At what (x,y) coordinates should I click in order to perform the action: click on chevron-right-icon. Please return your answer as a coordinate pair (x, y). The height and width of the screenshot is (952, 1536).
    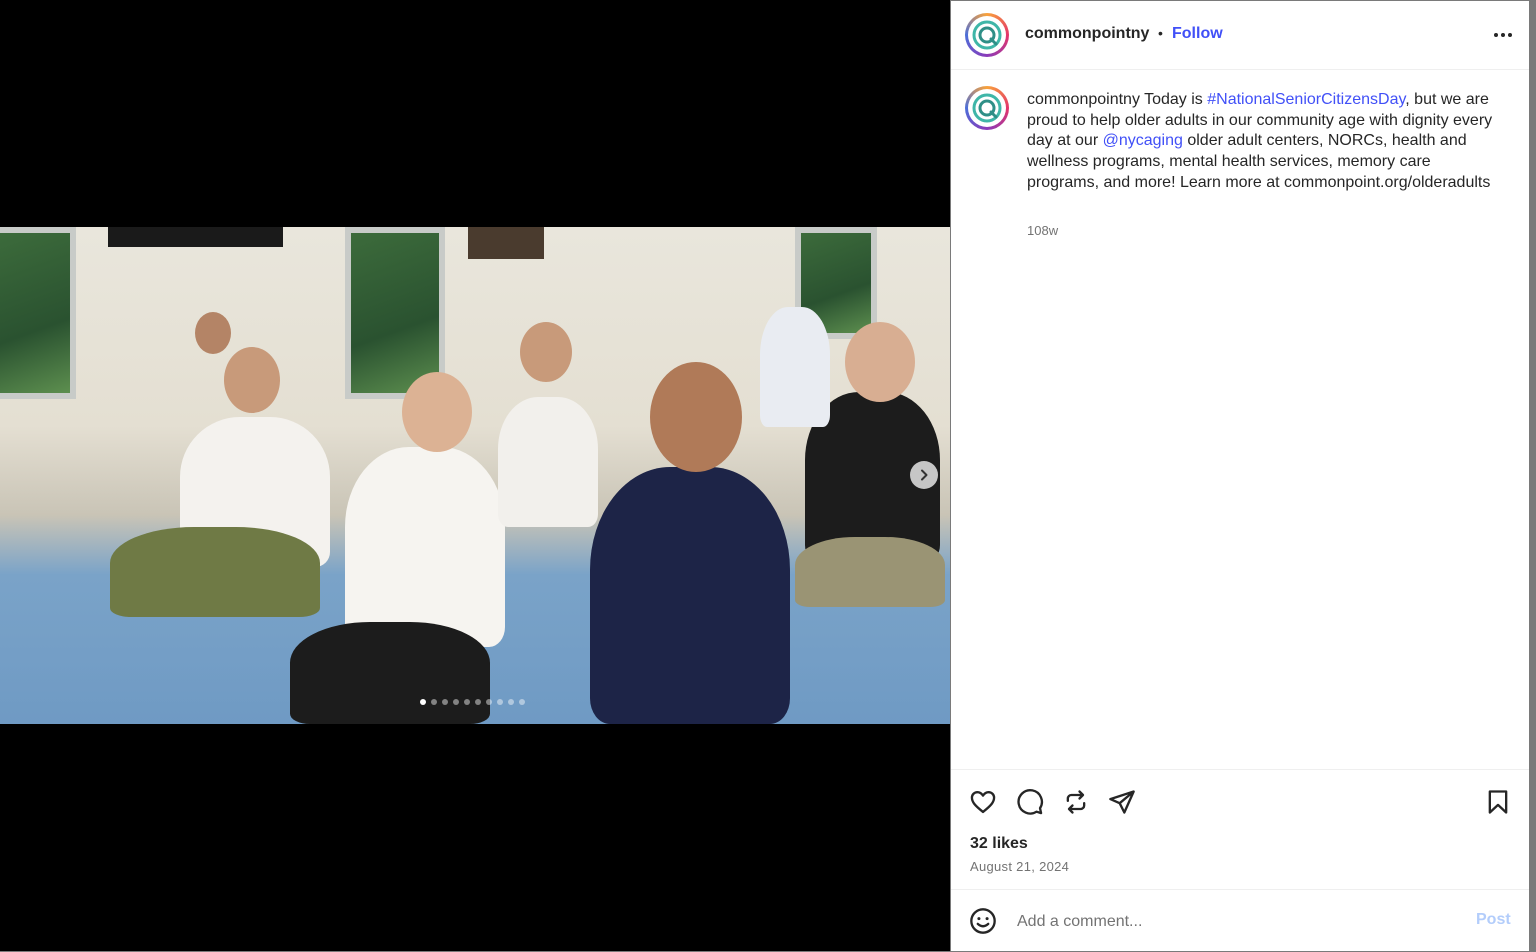
    Looking at the image, I should click on (924, 475).